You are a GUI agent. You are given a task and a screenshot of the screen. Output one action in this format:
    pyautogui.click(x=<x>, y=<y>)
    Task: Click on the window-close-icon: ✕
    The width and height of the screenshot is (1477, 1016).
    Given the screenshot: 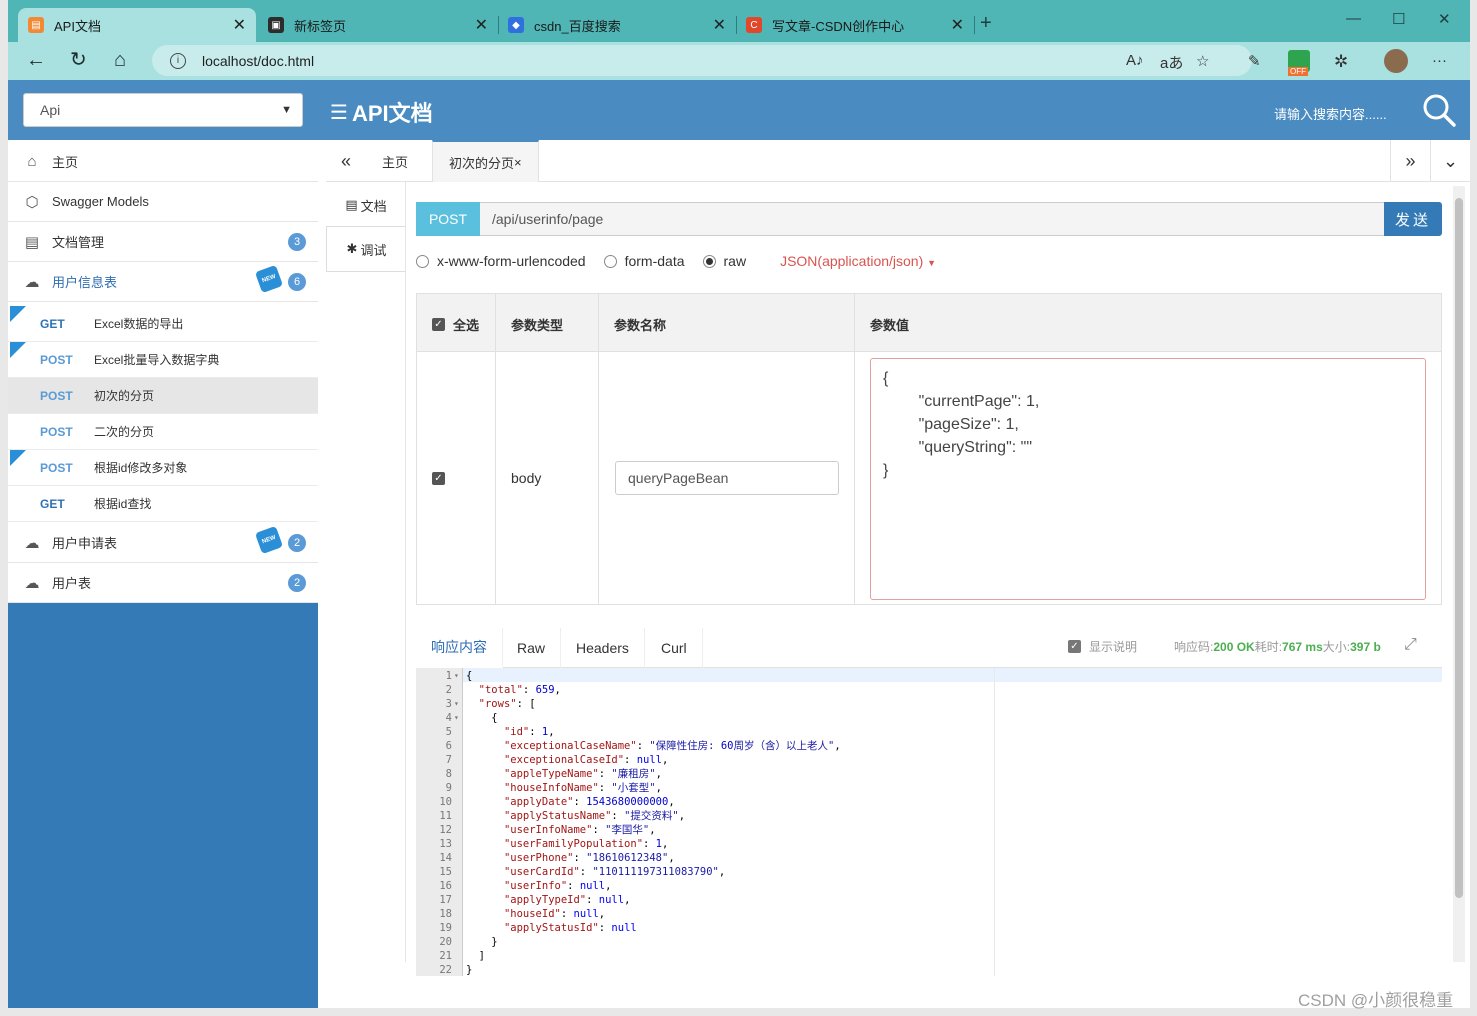 What is the action you would take?
    pyautogui.click(x=1444, y=19)
    